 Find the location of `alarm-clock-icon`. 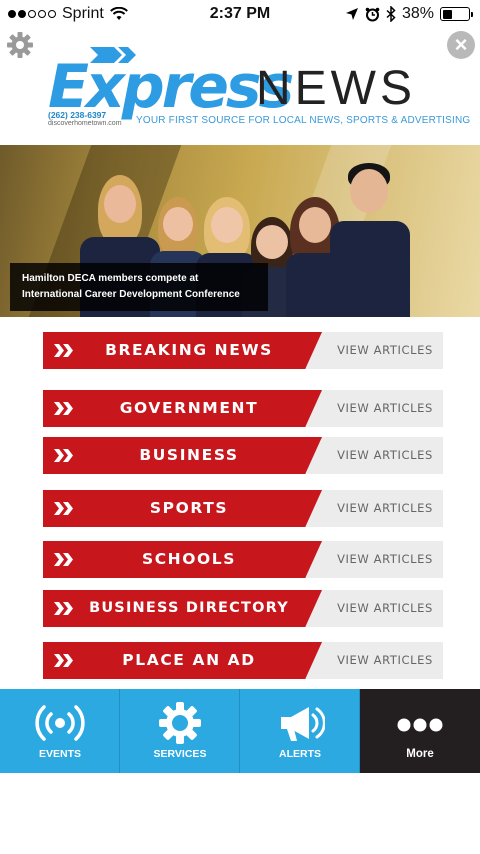

alarm-clock-icon is located at coordinates (372, 14).